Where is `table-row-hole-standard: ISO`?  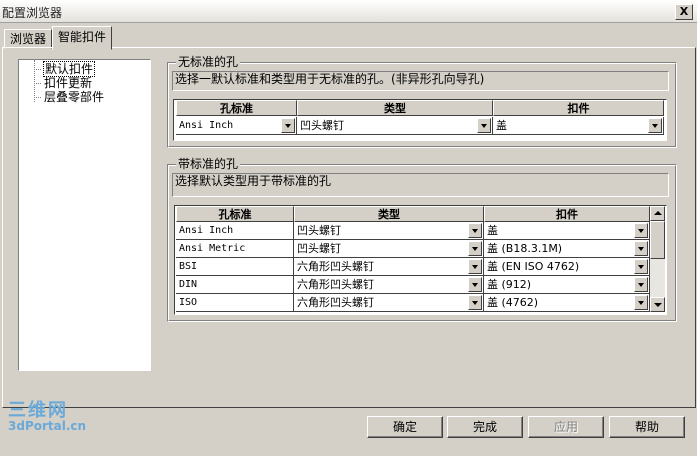
table-row-hole-standard: ISO is located at coordinates (235, 303).